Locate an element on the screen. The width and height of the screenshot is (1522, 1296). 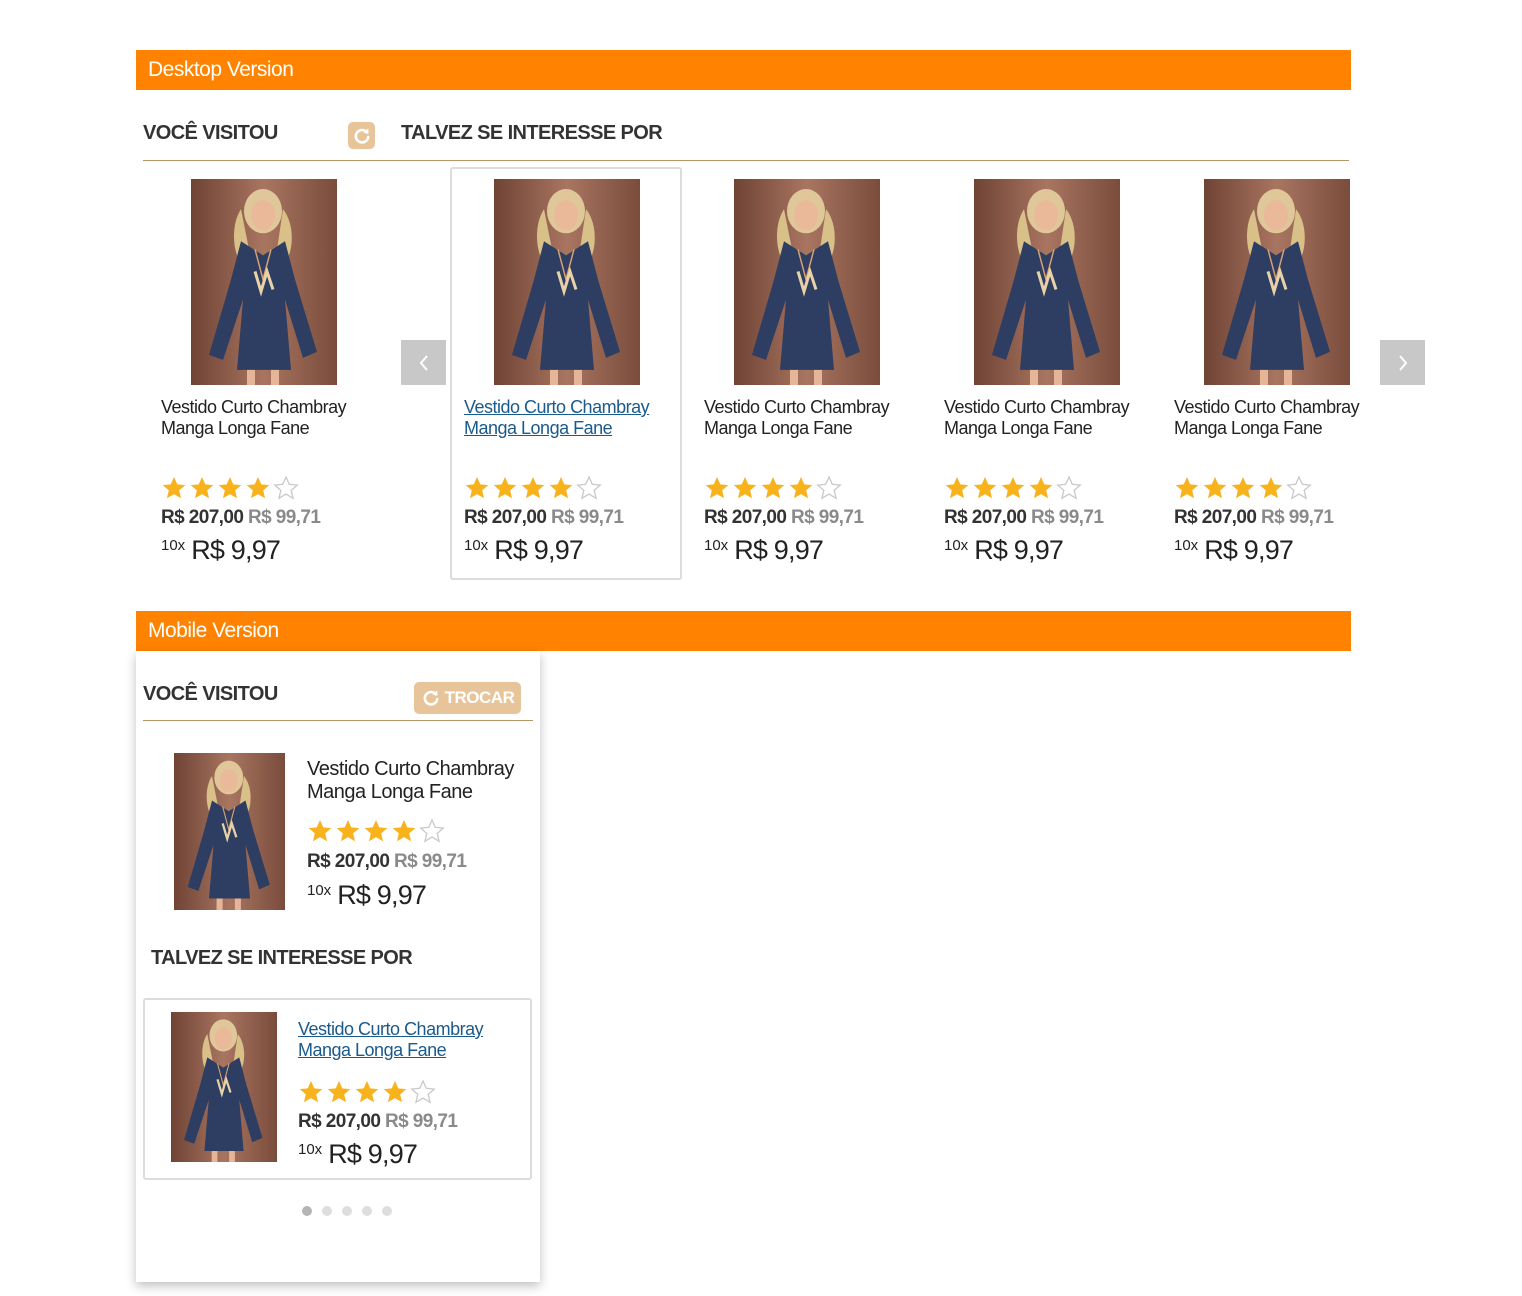
carousel-next-button is located at coordinates (1402, 362).